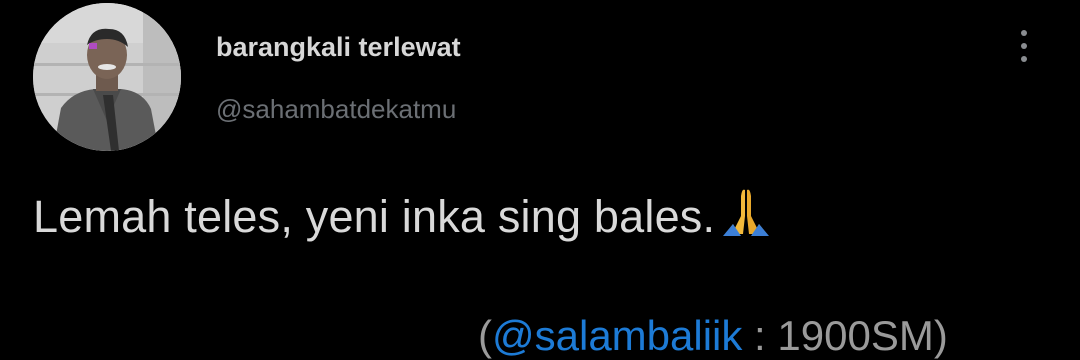 The image size is (1080, 360). Describe the element at coordinates (746, 216) in the screenshot. I see `folded-hands-icon` at that location.